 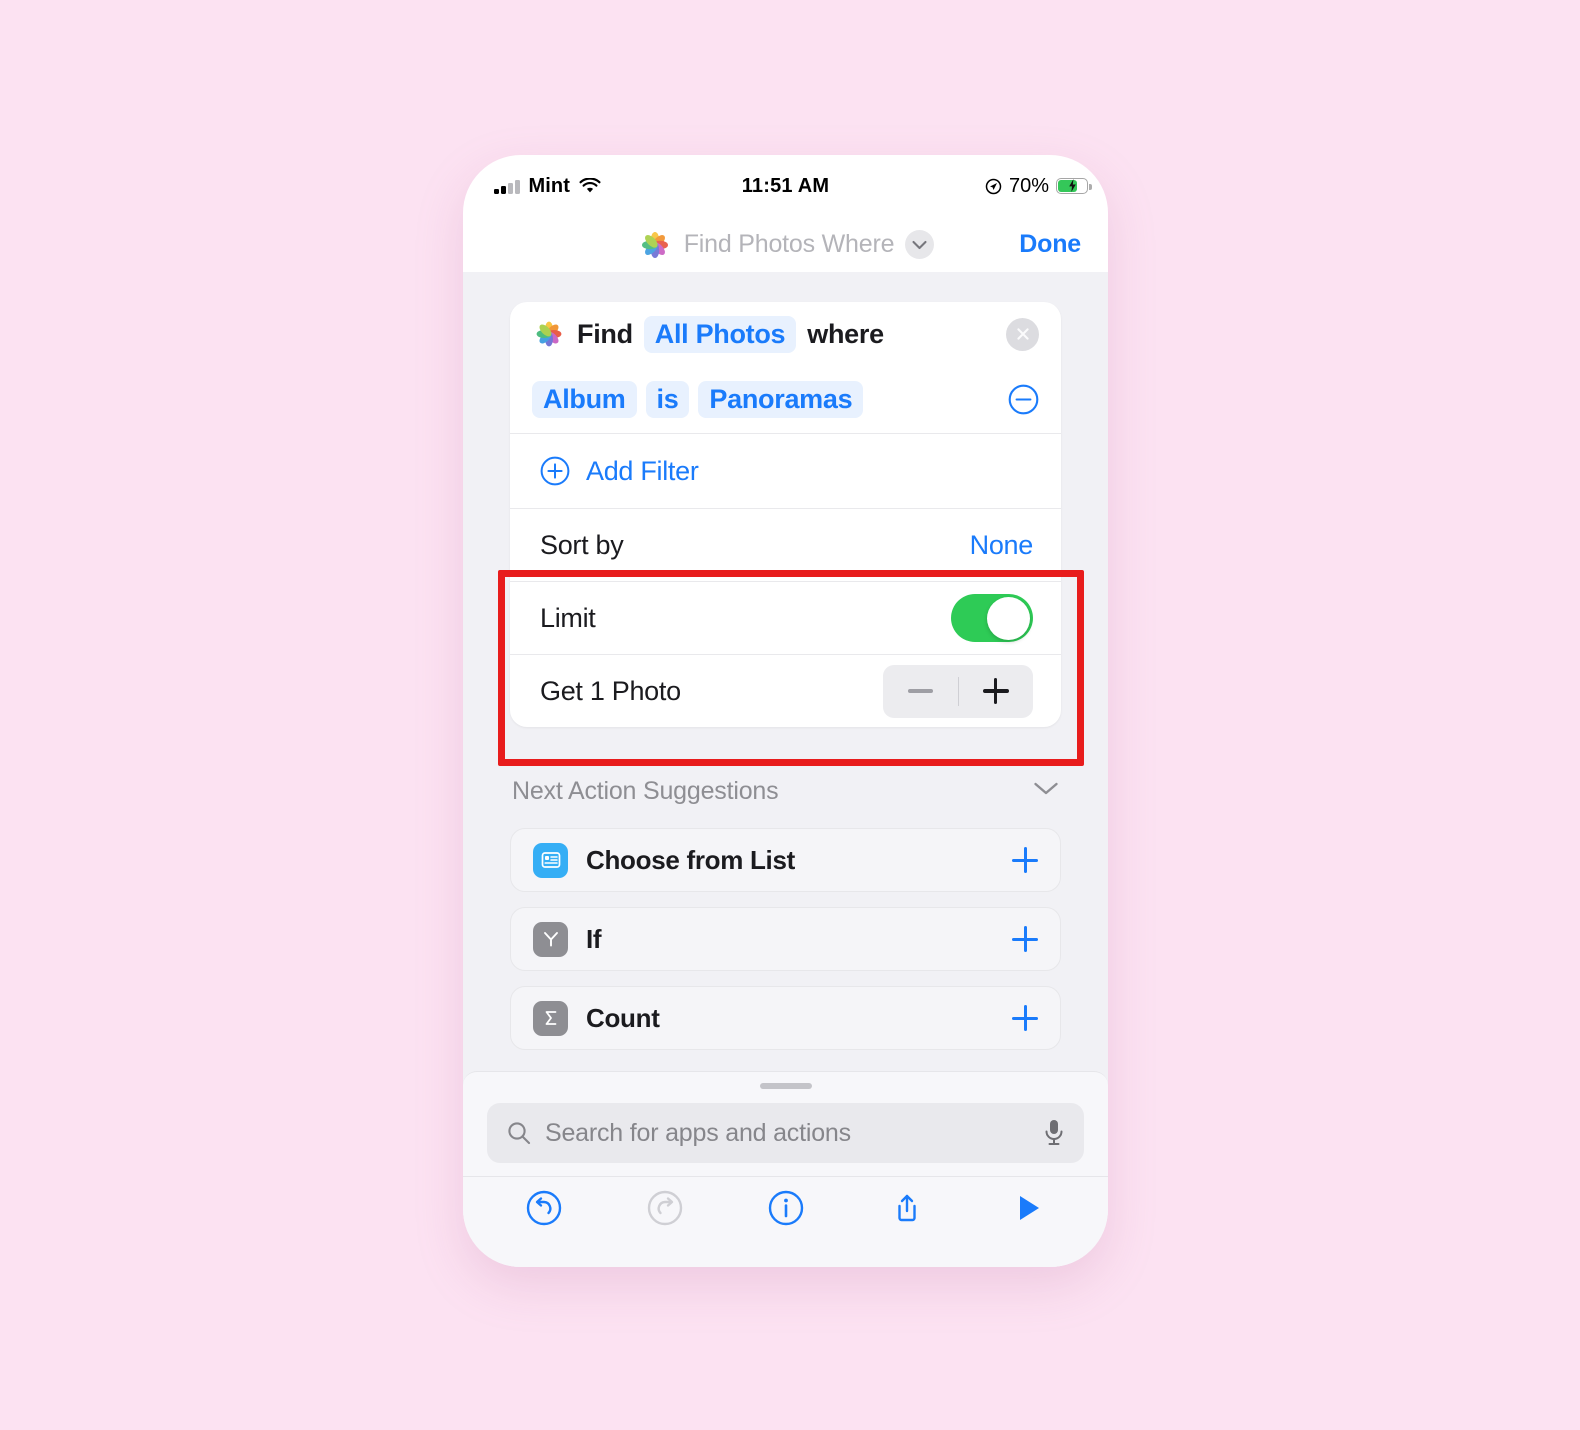 I want to click on count-stepper, so click(x=958, y=691).